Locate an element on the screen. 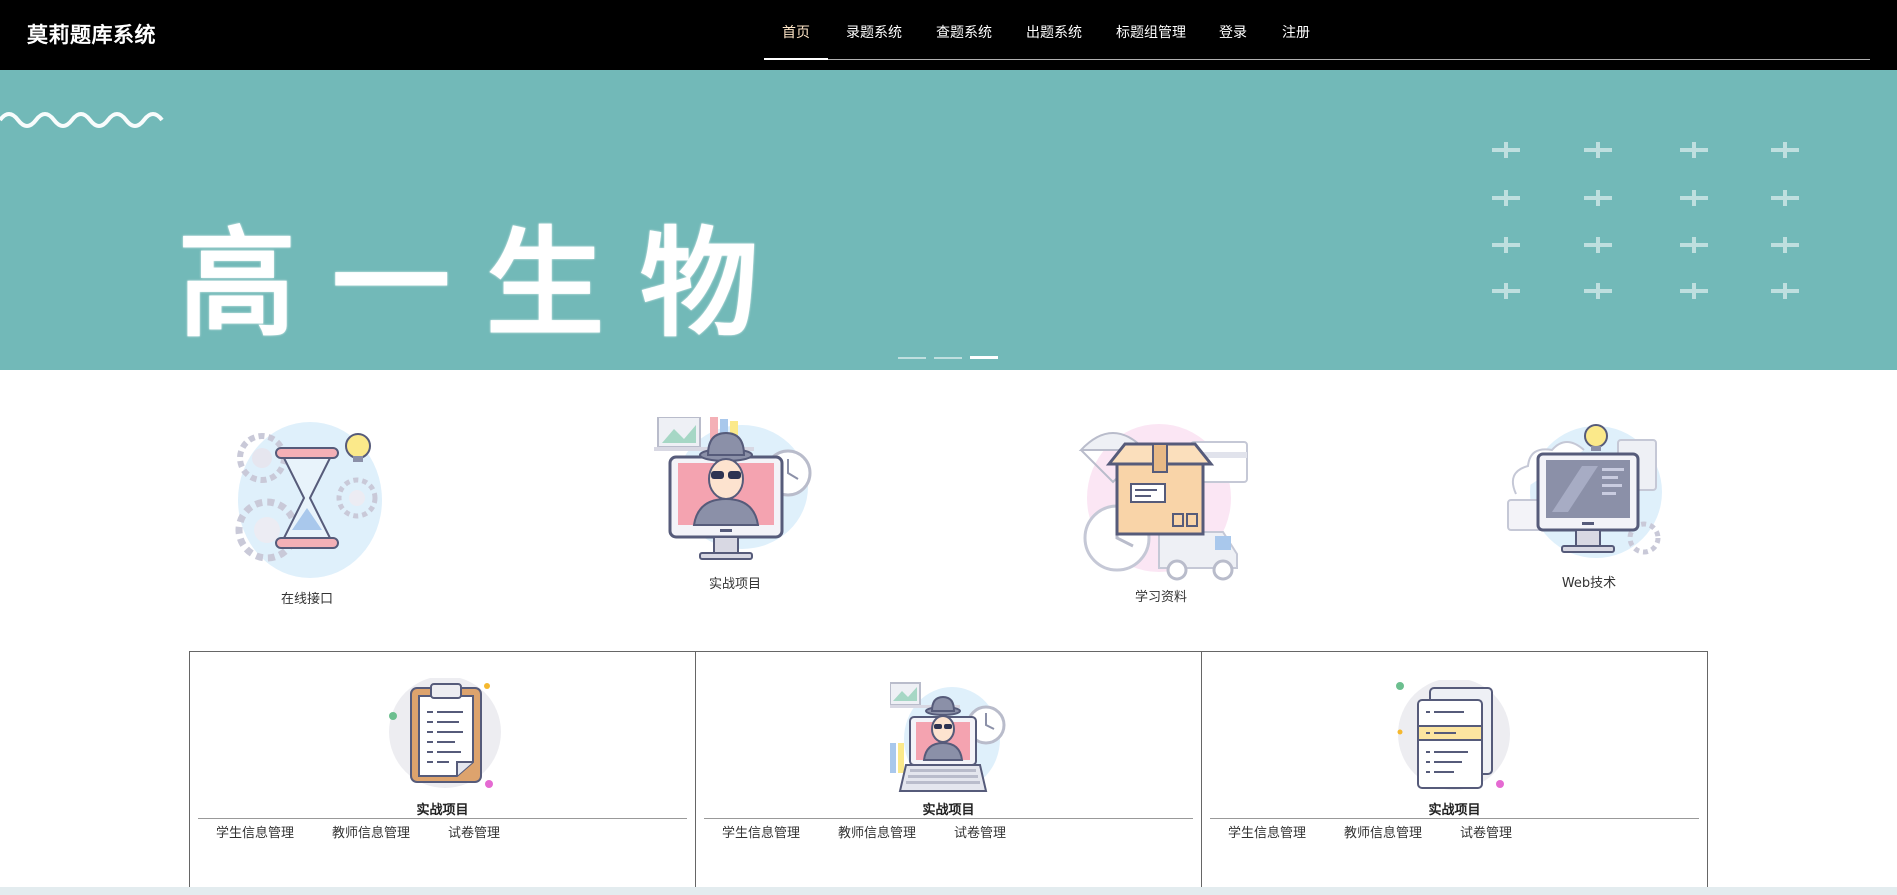 The image size is (1897, 895). nav-active-indicator is located at coordinates (796, 59).